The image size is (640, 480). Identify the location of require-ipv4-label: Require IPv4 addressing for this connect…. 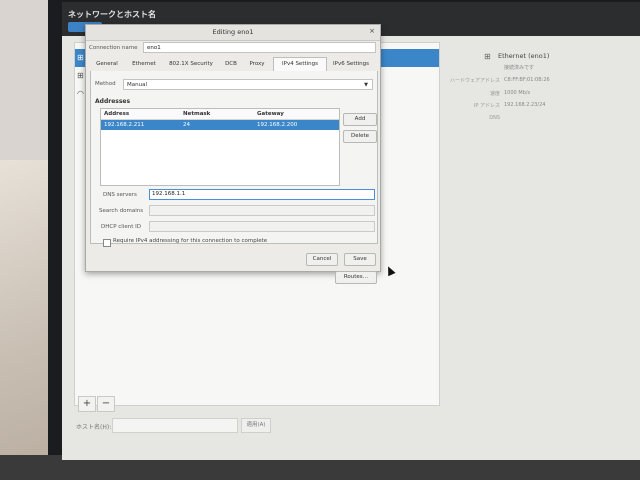
(190, 241).